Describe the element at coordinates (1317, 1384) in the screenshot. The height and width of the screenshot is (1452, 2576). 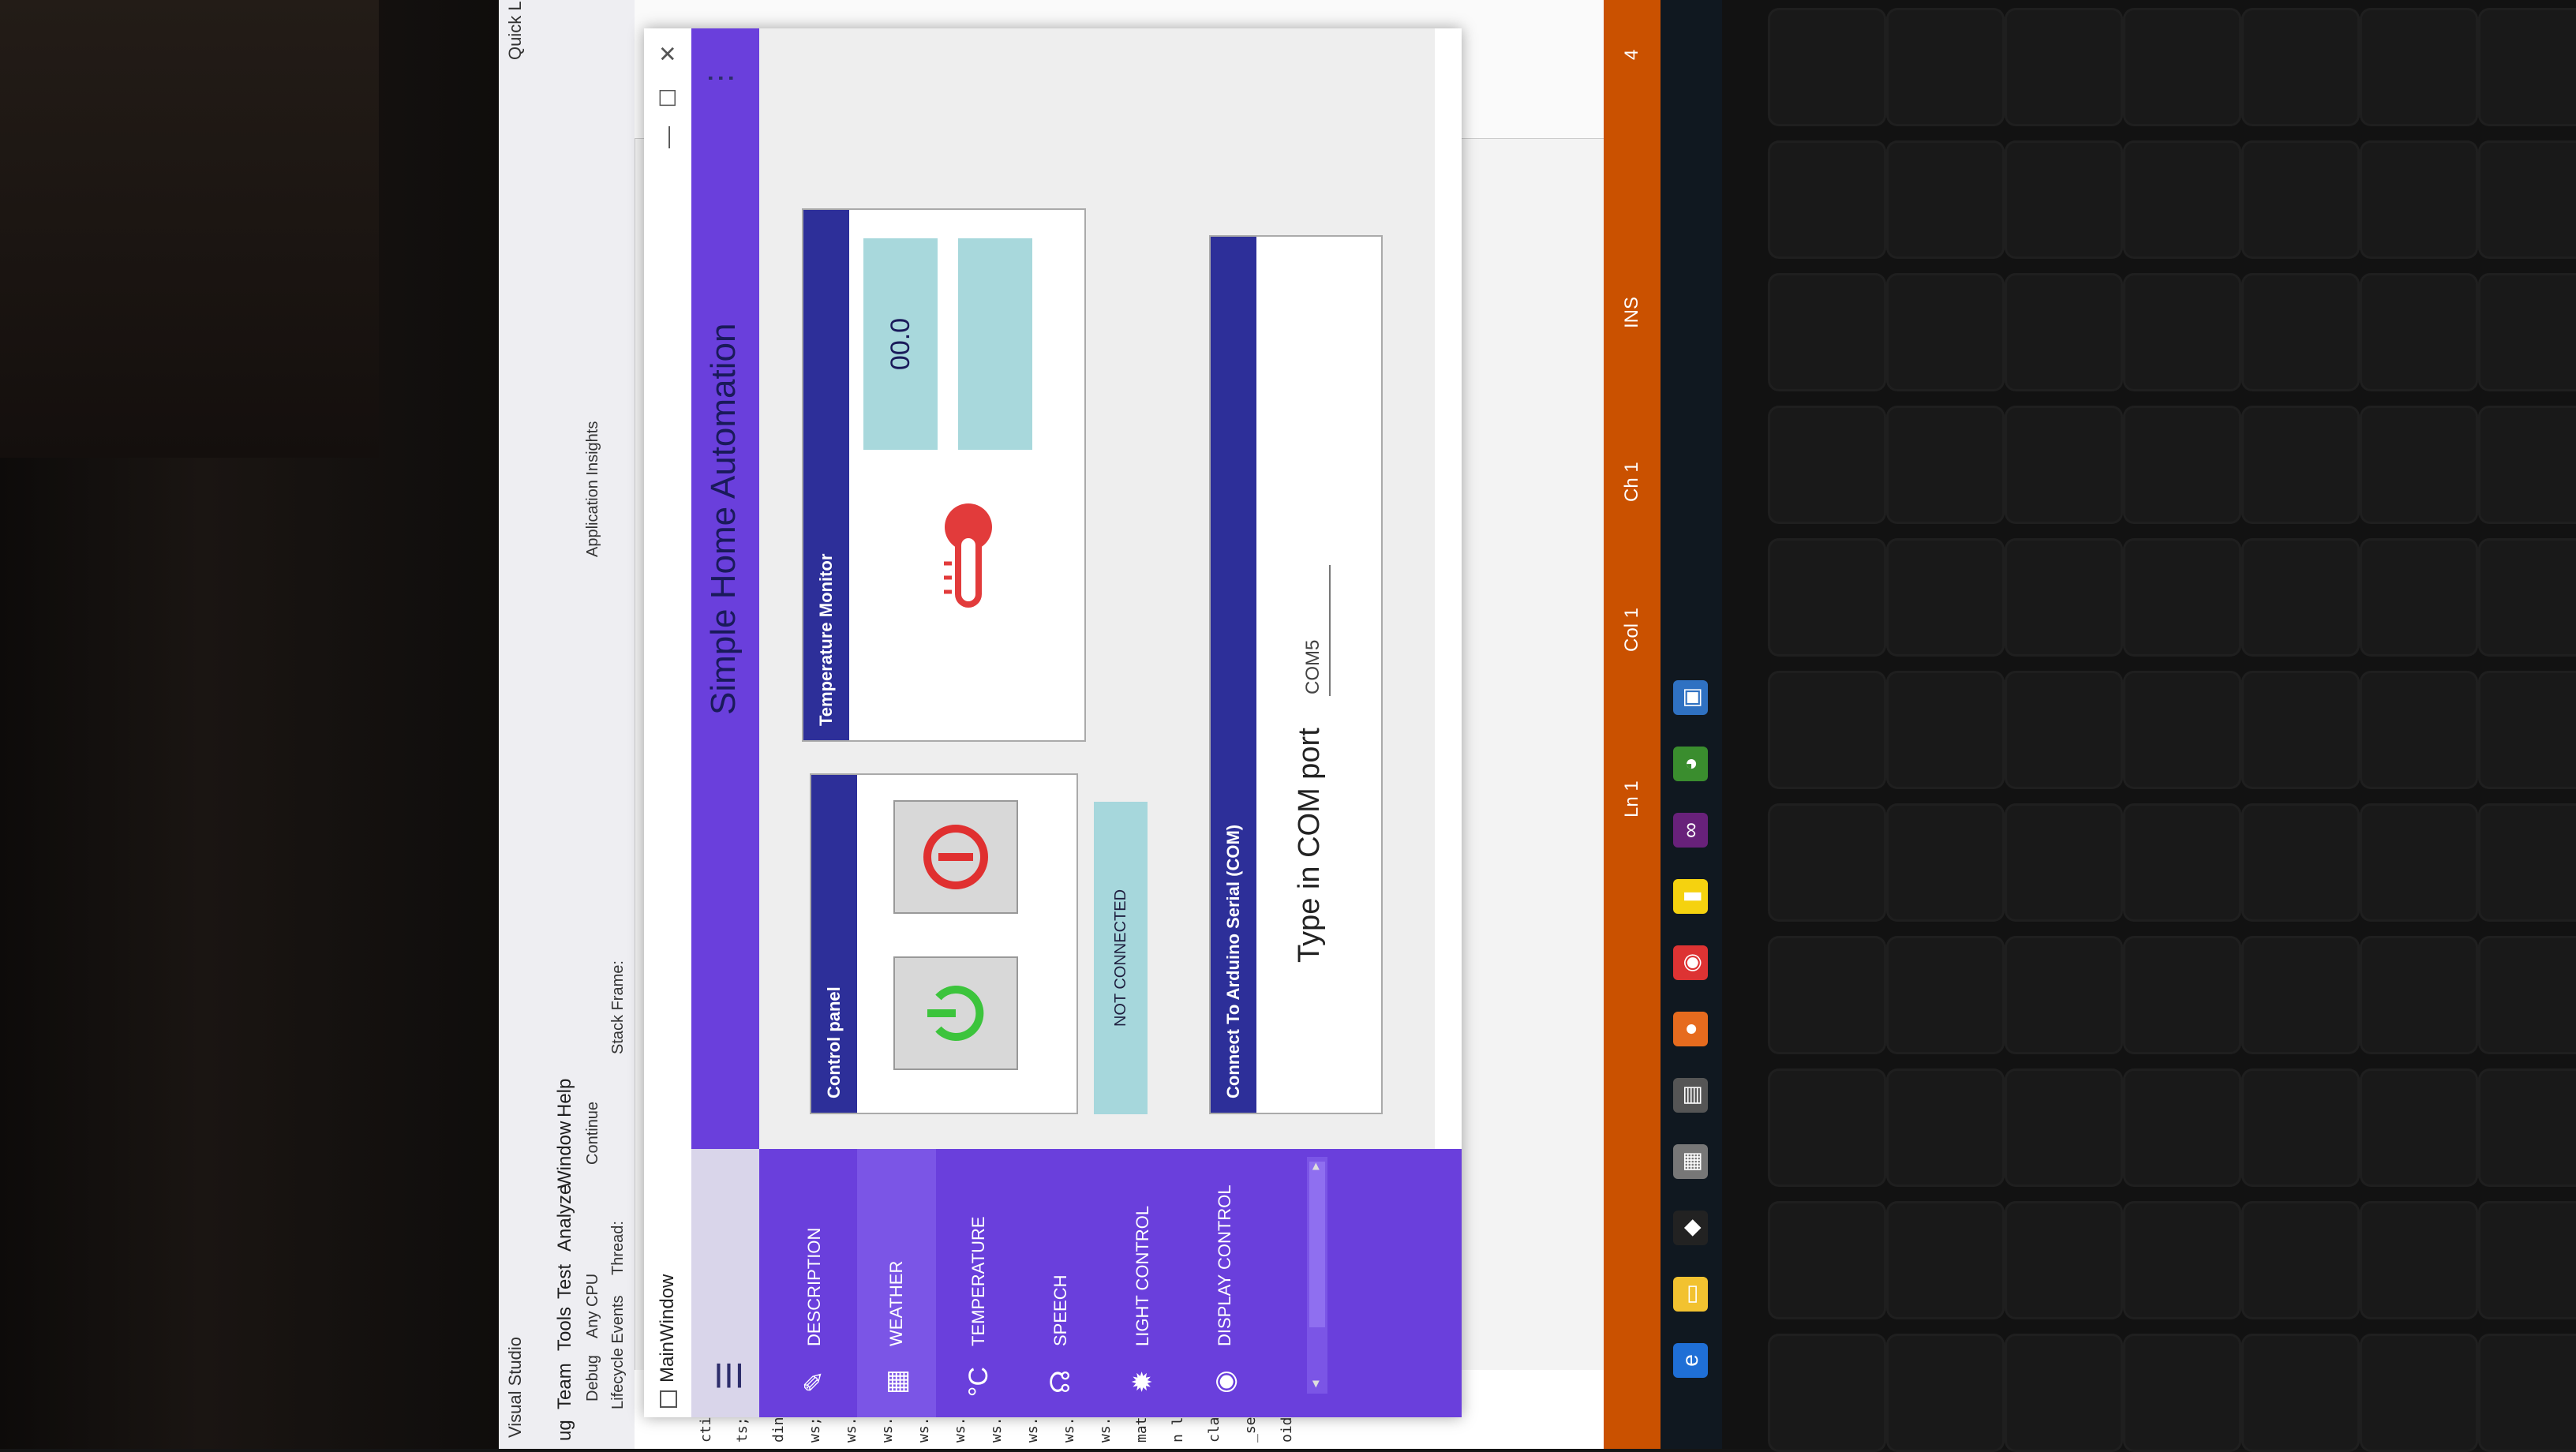
I see `scroll-left-icon: ◂` at that location.